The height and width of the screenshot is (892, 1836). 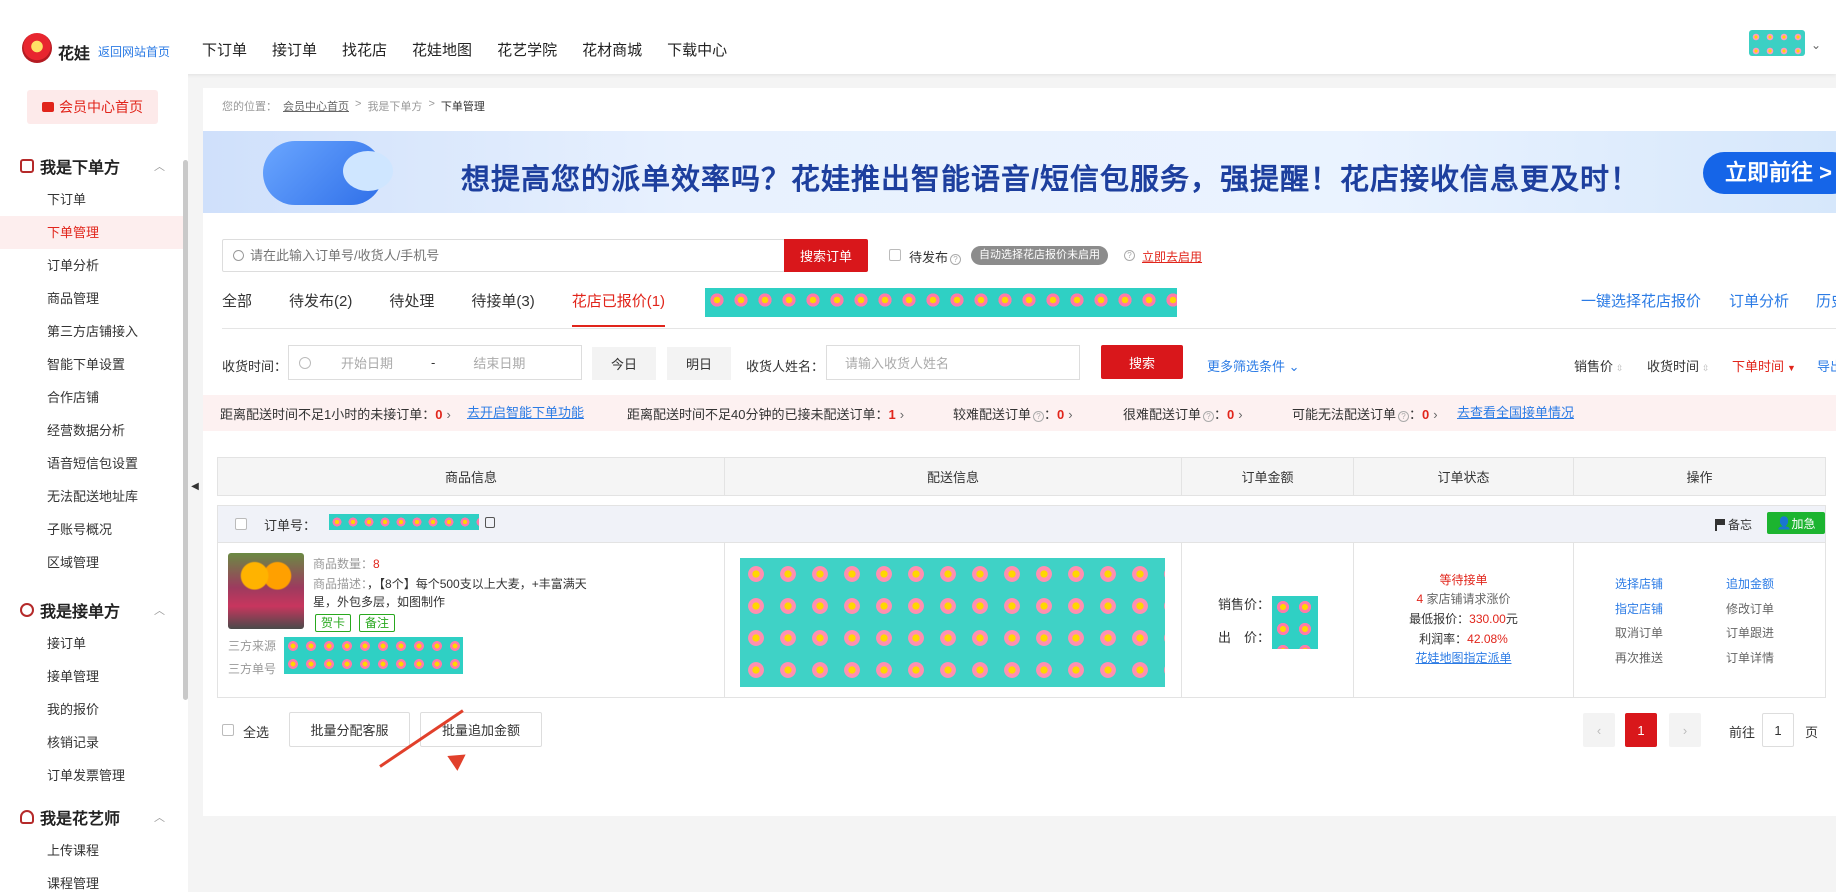 What do you see at coordinates (195, 486) in the screenshot?
I see `collapse-sidebar-icon: ◀` at bounding box center [195, 486].